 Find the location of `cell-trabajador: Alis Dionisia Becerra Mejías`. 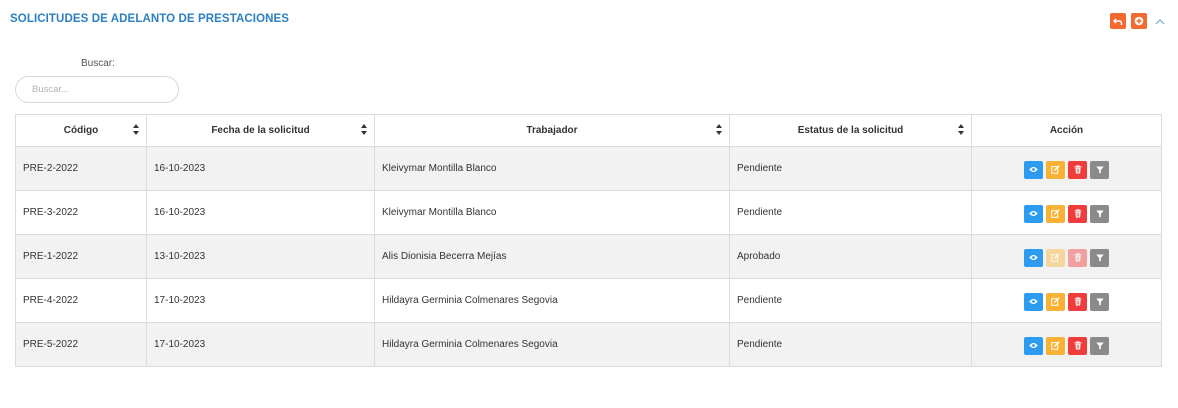

cell-trabajador: Alis Dionisia Becerra Mejías is located at coordinates (552, 256).